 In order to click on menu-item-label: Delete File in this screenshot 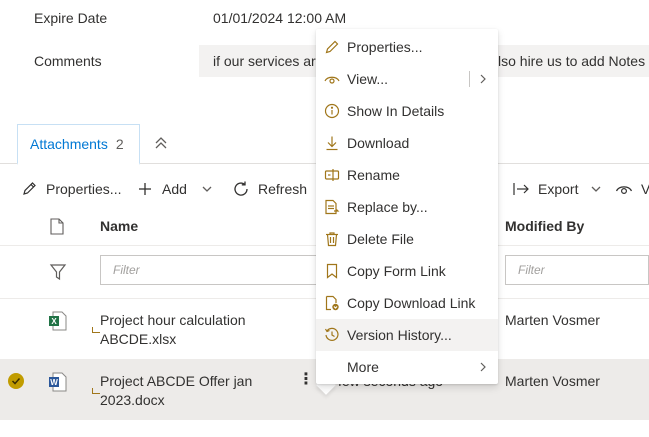, I will do `click(380, 239)`.